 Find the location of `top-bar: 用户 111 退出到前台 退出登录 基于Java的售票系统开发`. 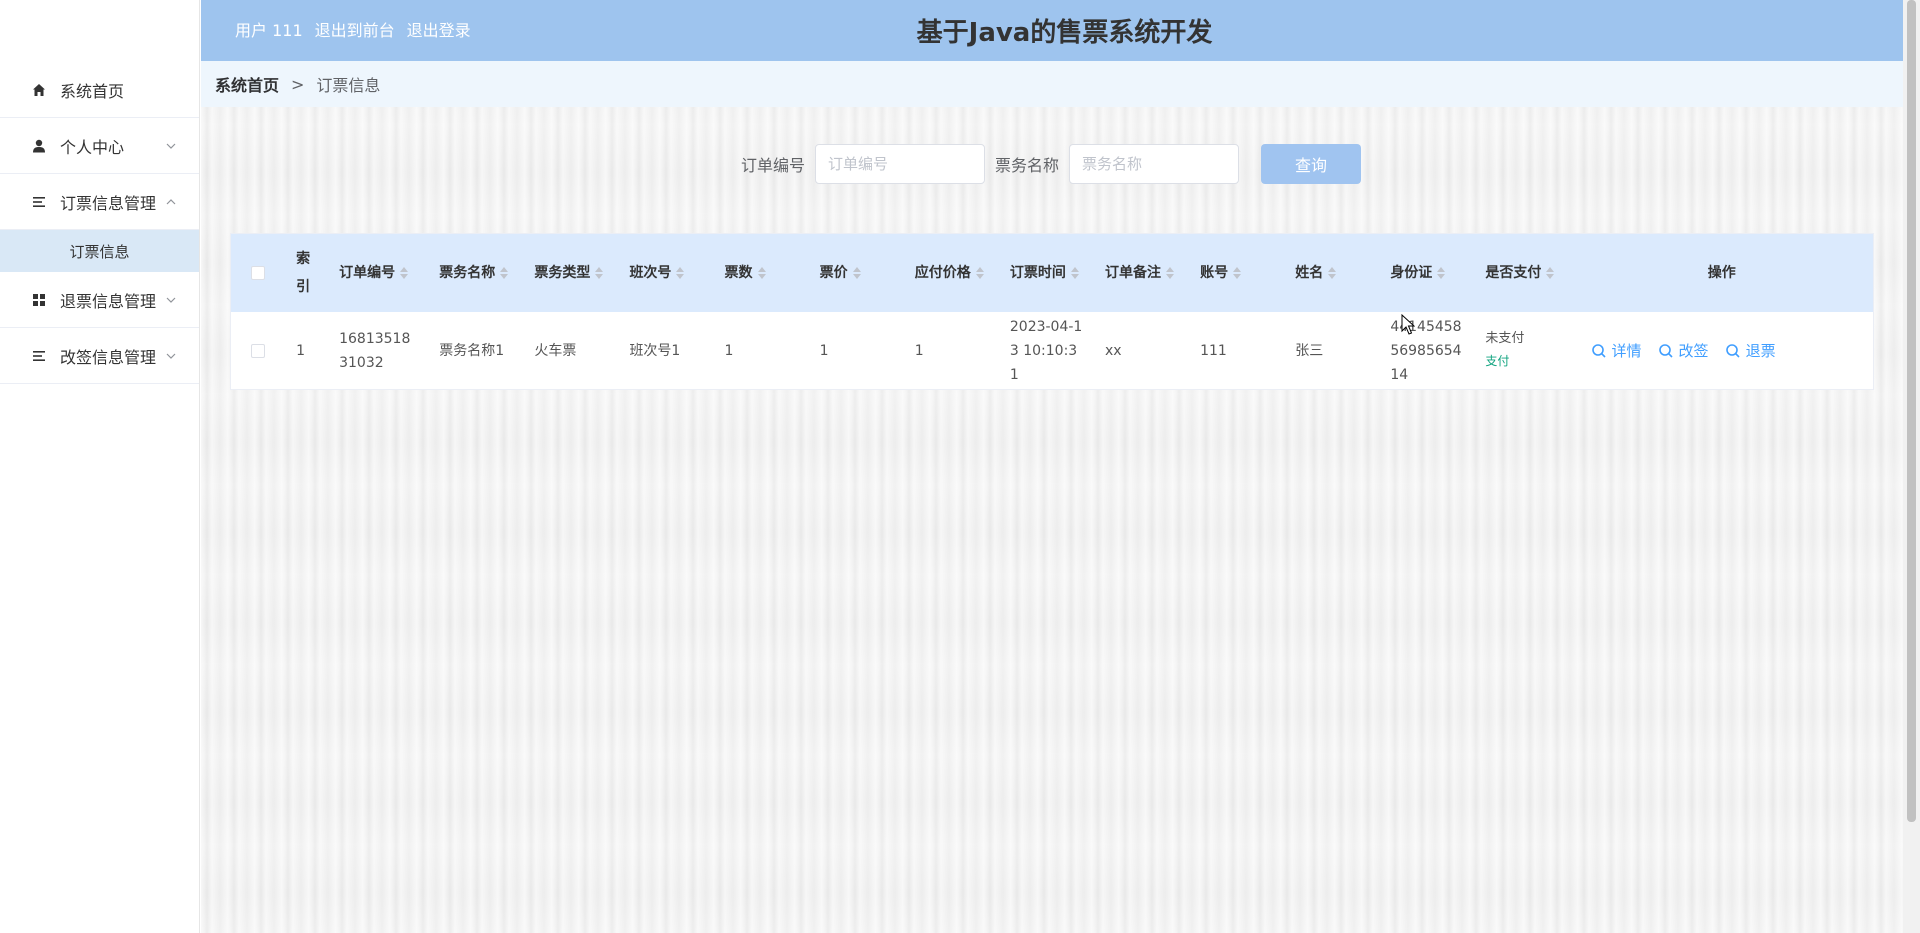

top-bar: 用户 111 退出到前台 退出登录 基于Java的售票系统开发 is located at coordinates (1052, 30).